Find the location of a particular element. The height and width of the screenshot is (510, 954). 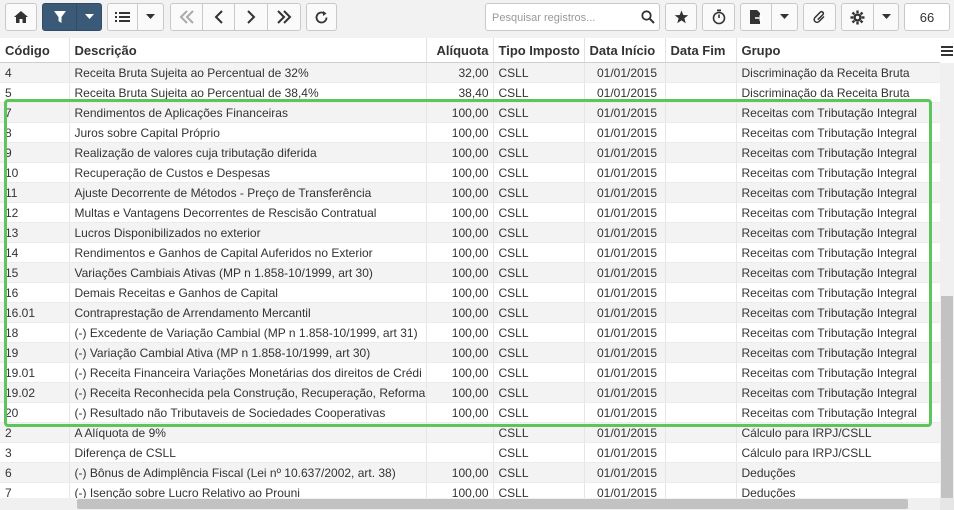

settings-dropdown-button is located at coordinates (886, 17).